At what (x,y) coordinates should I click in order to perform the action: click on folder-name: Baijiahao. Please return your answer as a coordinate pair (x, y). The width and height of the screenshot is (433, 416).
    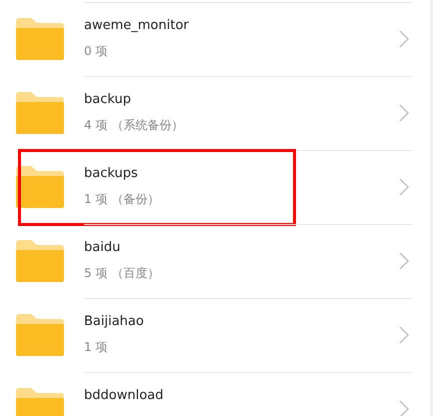
    Looking at the image, I should click on (241, 322).